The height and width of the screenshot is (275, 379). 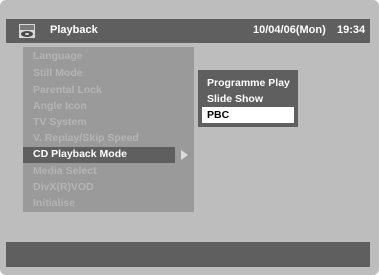 What do you see at coordinates (80, 154) in the screenshot?
I see `menu-item-label: CD Playback Mode` at bounding box center [80, 154].